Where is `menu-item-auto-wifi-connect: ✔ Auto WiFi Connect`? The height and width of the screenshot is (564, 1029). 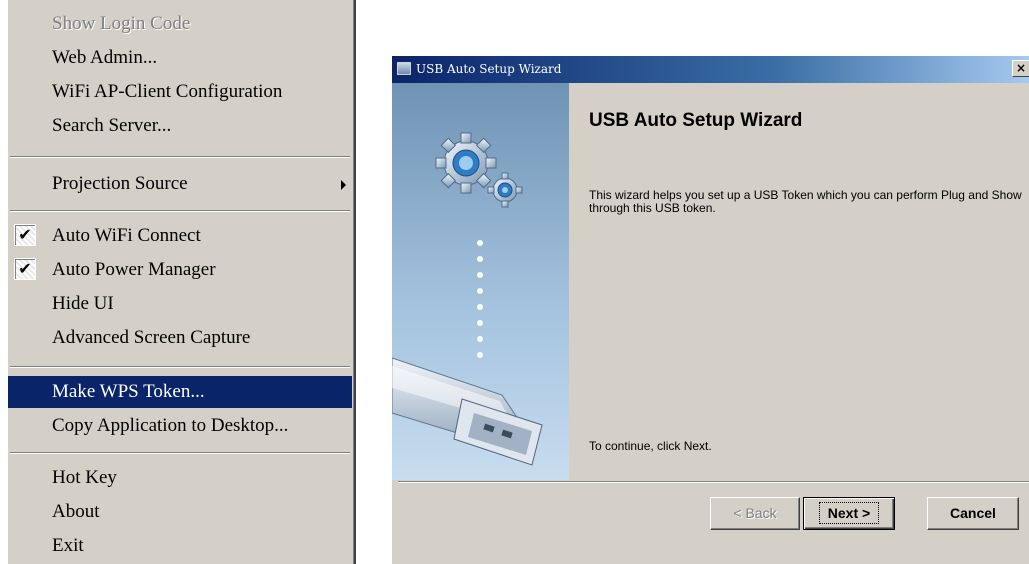
menu-item-auto-wifi-connect: ✔ Auto WiFi Connect is located at coordinates (180, 236).